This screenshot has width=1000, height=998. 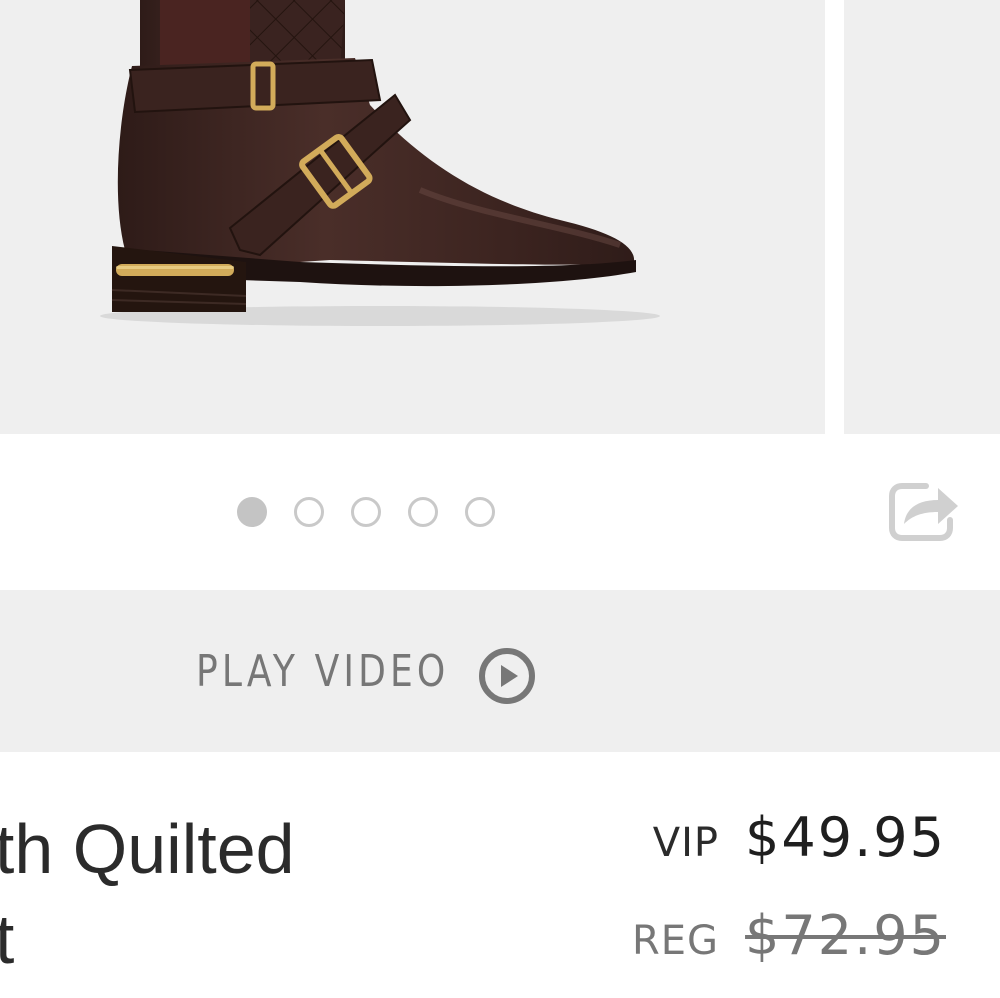 I want to click on regular-price-value: $72.95, so click(x=845, y=935).